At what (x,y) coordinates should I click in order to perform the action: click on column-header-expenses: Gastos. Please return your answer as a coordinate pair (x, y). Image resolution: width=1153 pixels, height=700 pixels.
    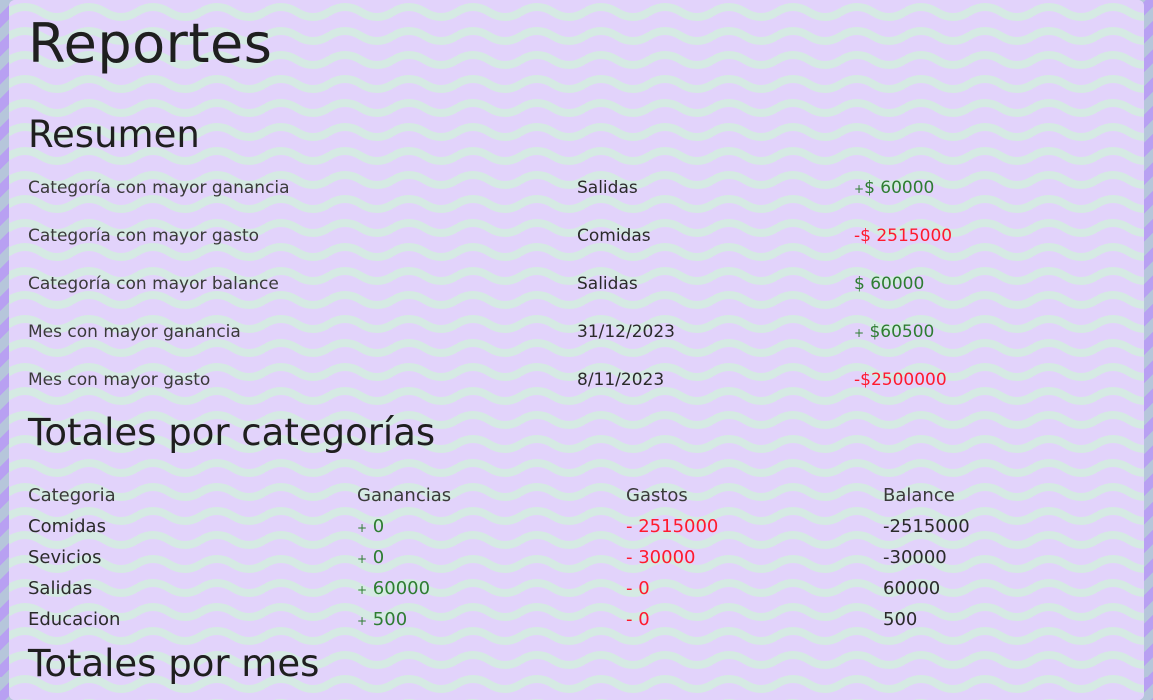
    Looking at the image, I should click on (657, 495).